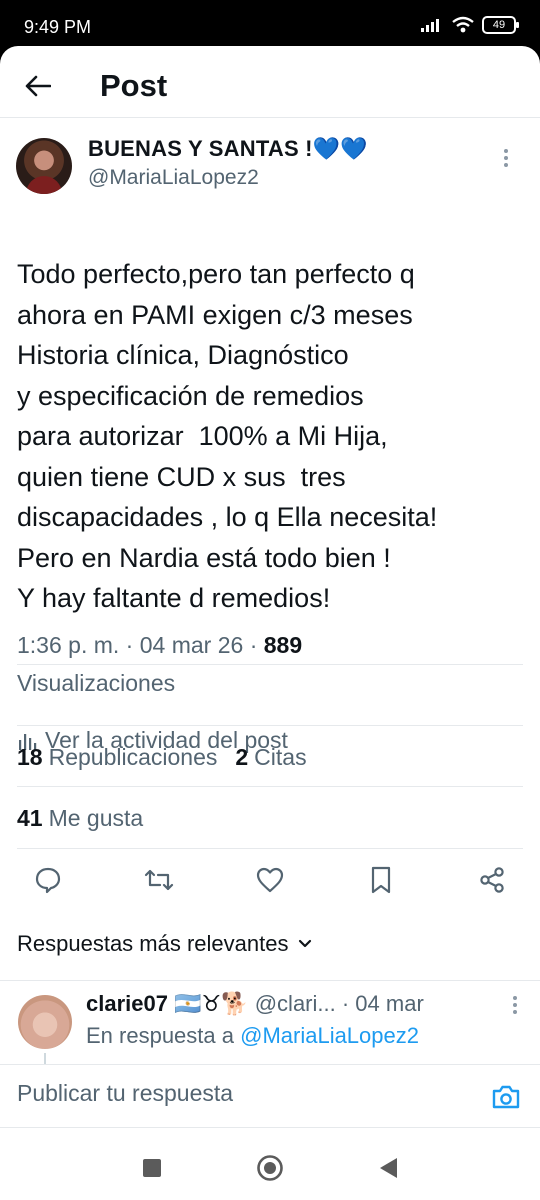  I want to click on post-text-line: quien tiene CUD x sus tres, so click(181, 476).